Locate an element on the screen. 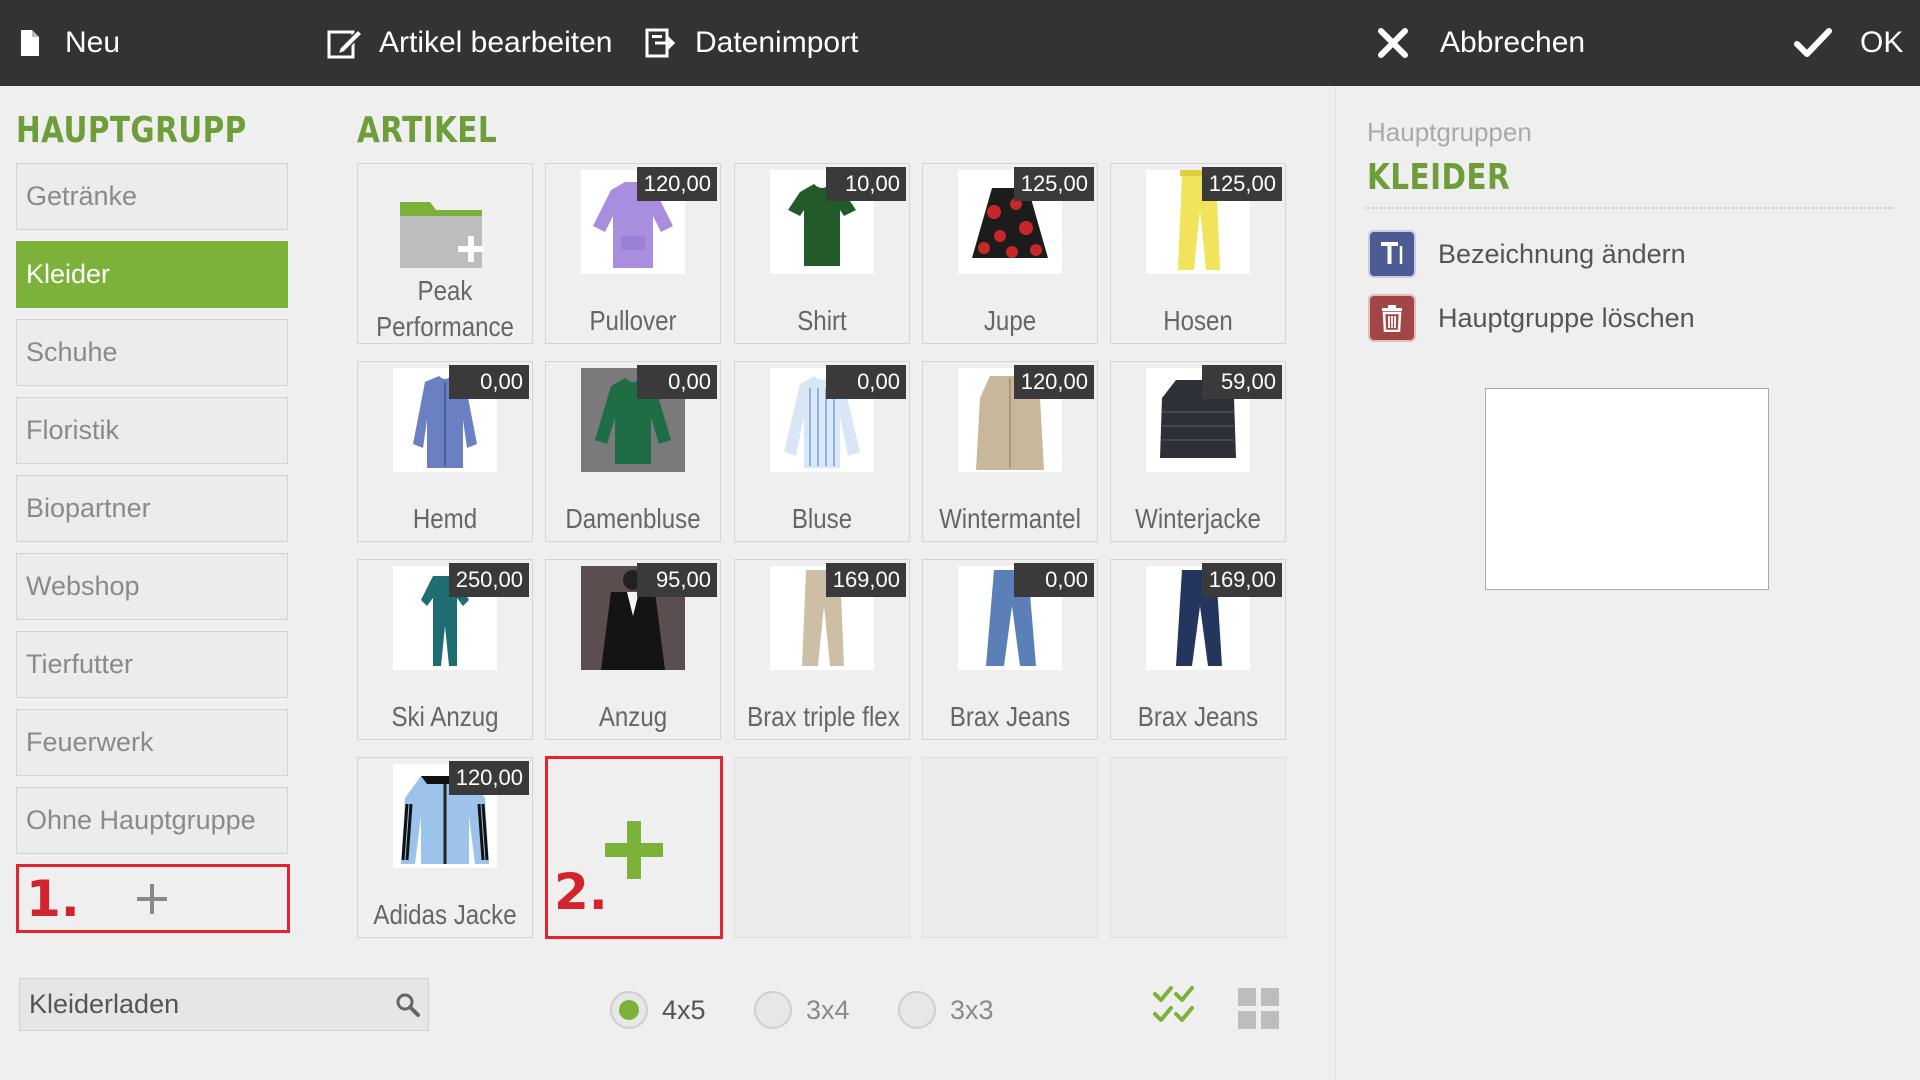  group-item-label: Floristik is located at coordinates (72, 430).